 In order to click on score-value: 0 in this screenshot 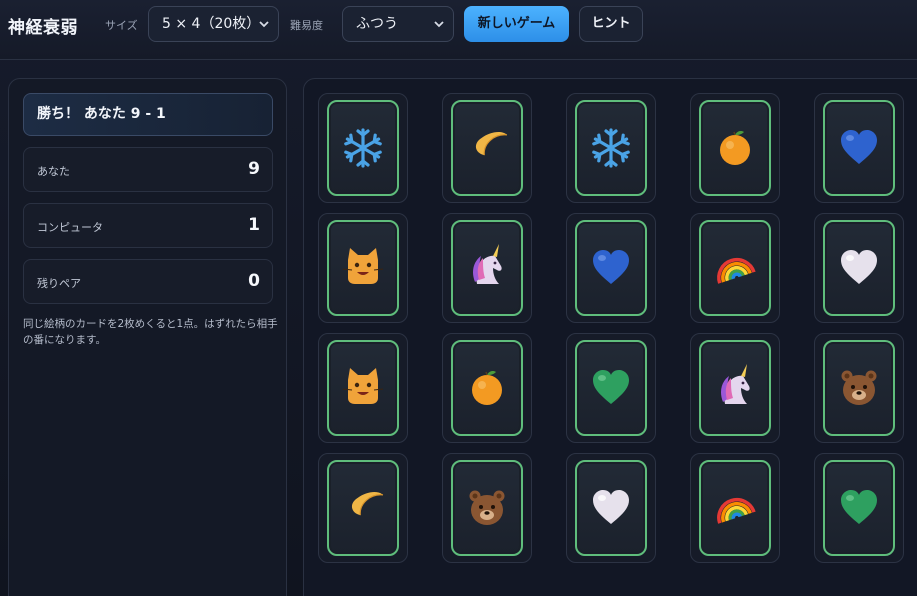, I will do `click(254, 281)`.